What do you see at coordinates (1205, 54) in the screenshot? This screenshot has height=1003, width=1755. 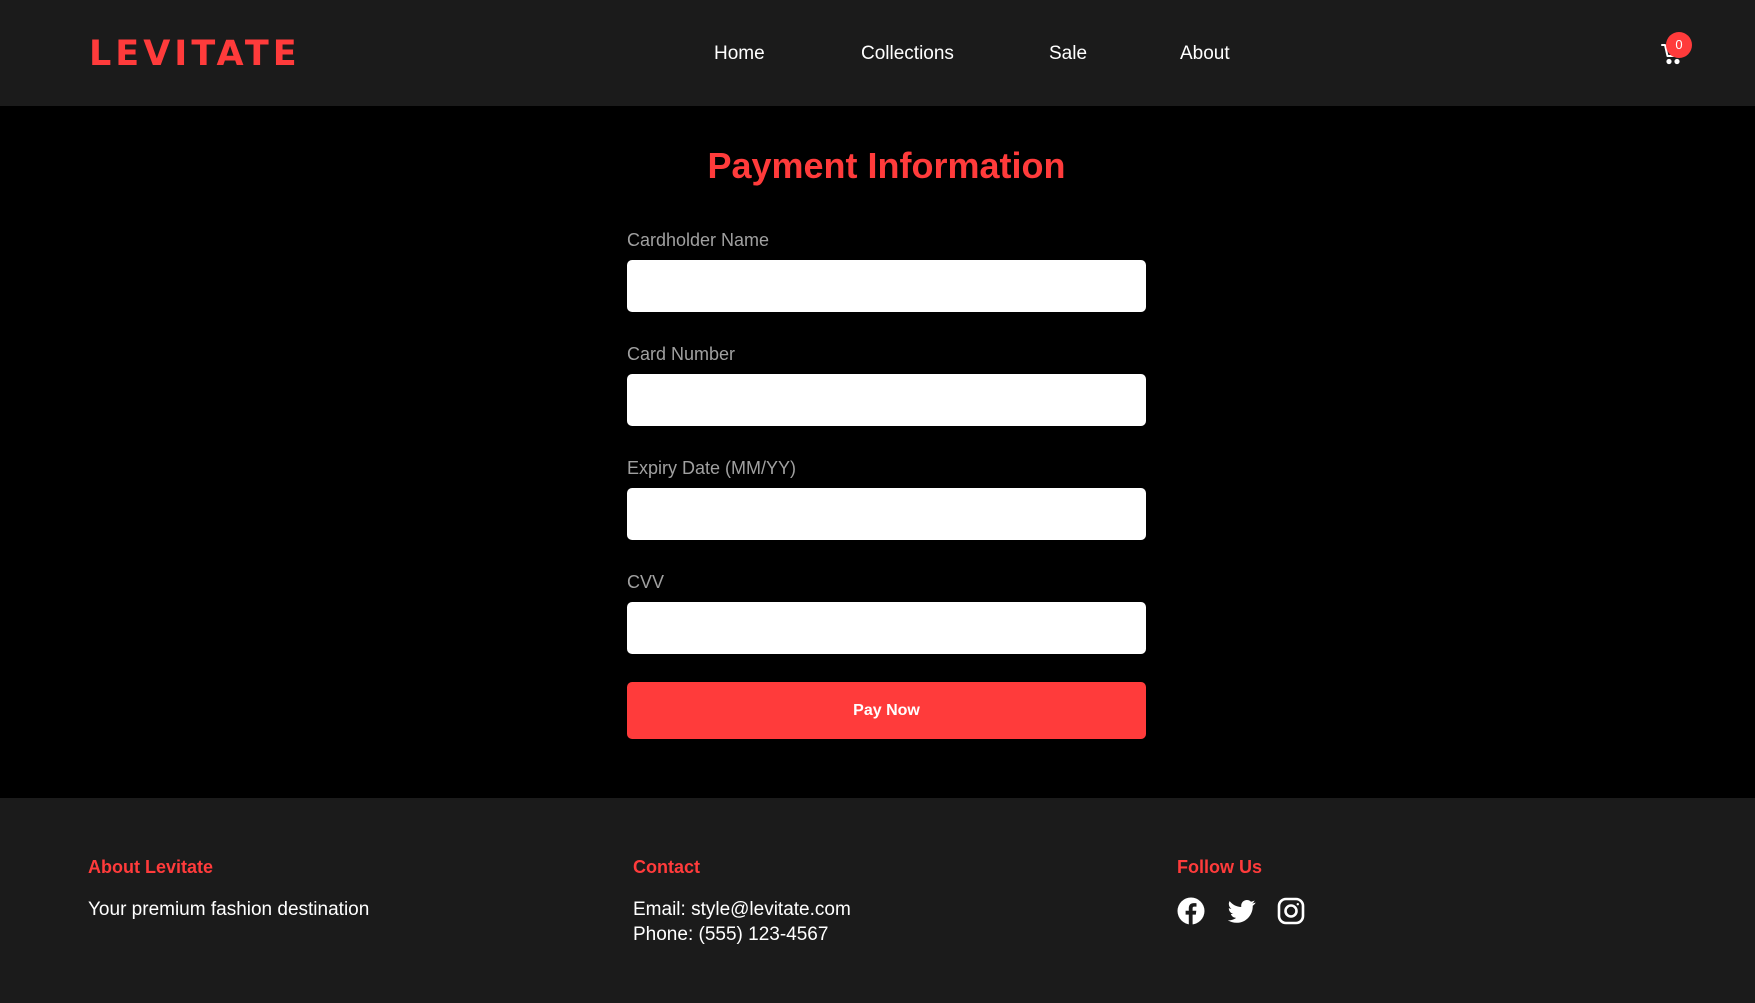 I see `nav-item-about: About` at bounding box center [1205, 54].